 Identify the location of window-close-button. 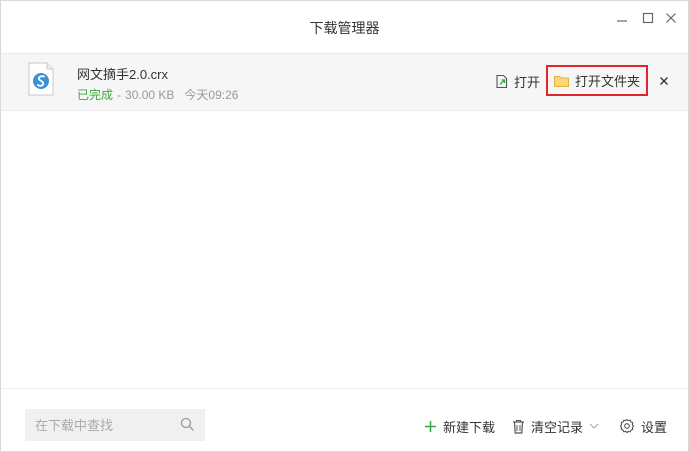
(671, 18).